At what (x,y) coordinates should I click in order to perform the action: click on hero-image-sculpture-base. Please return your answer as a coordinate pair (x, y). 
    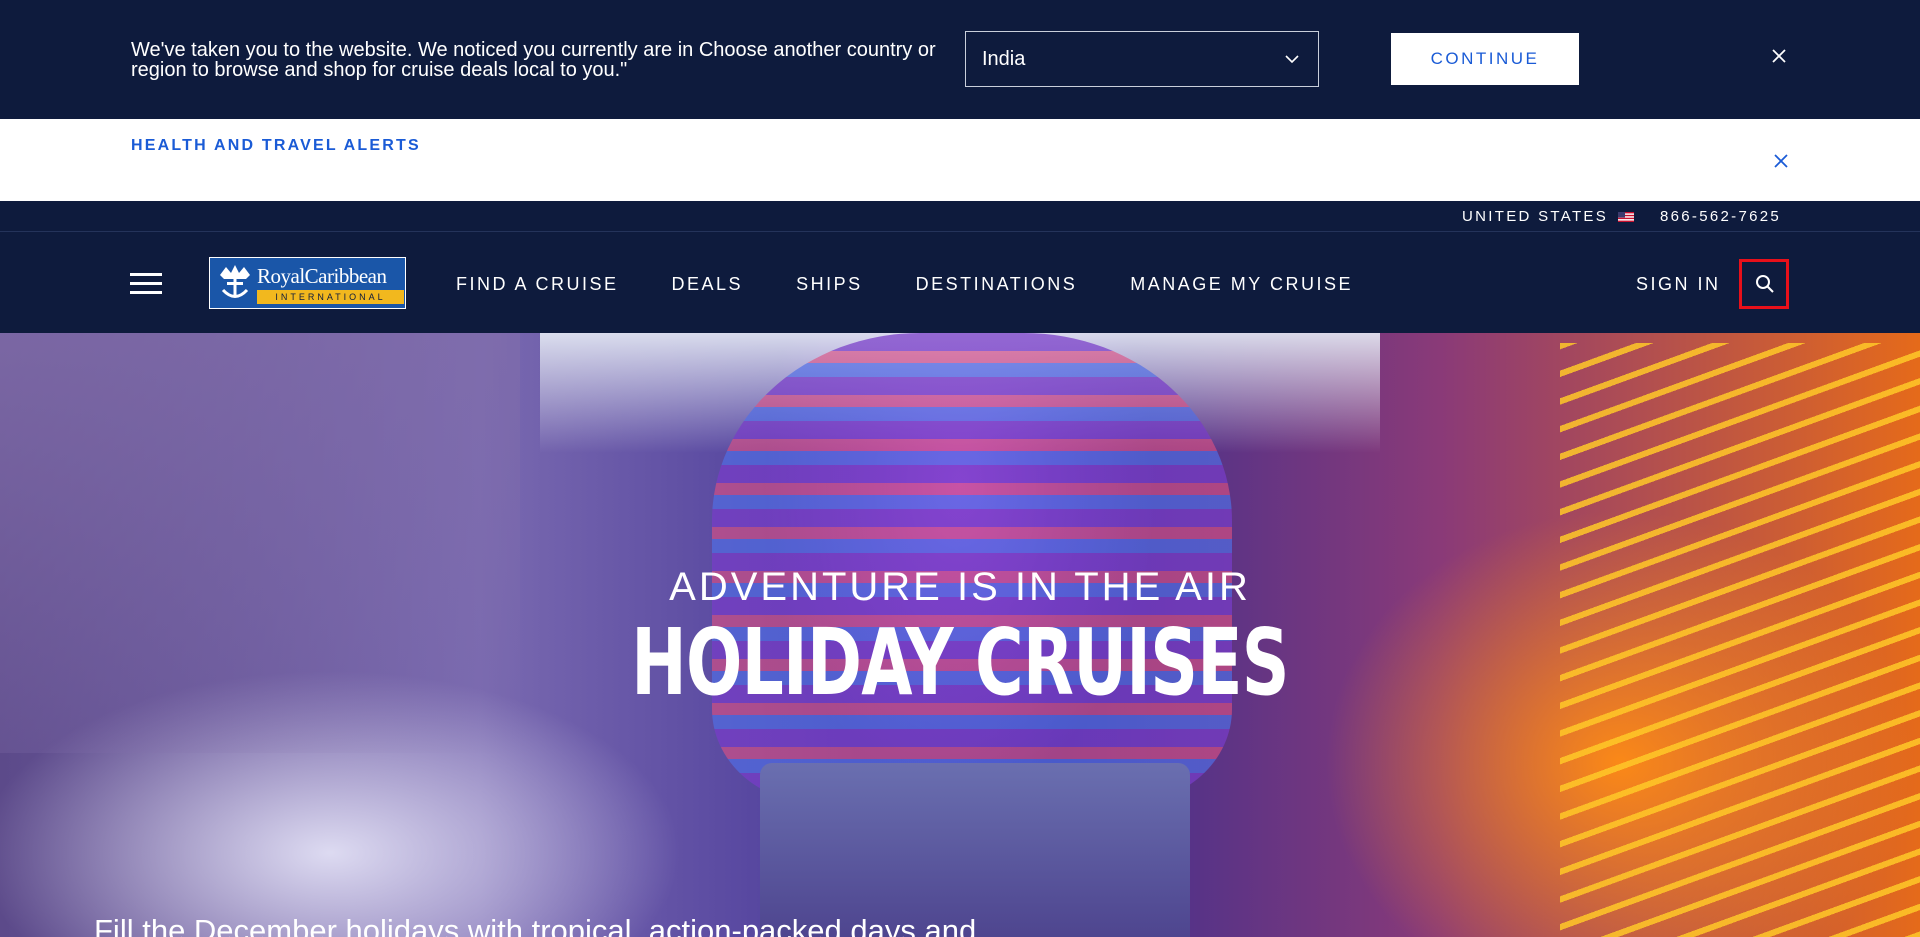
    Looking at the image, I should click on (975, 850).